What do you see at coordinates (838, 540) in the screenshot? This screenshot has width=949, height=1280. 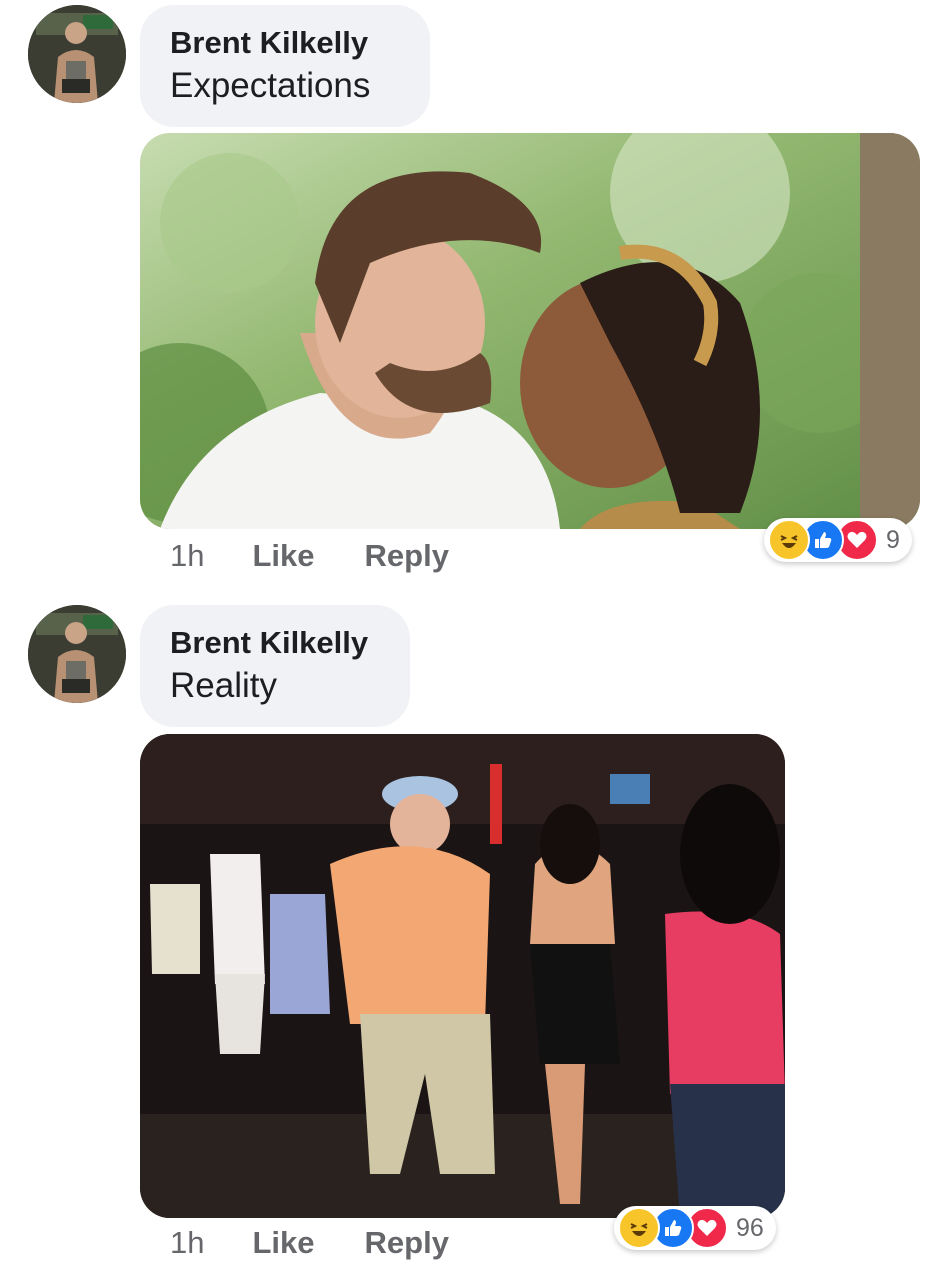 I see `reactions-summary: 9` at bounding box center [838, 540].